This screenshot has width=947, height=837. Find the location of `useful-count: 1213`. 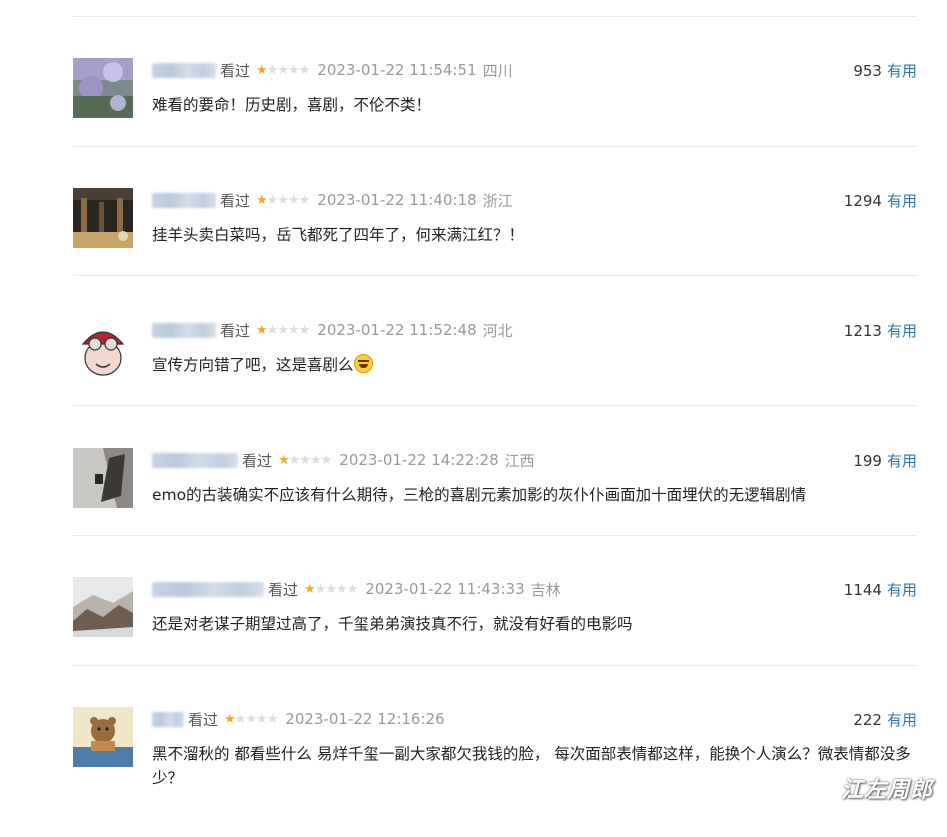

useful-count: 1213 is located at coordinates (862, 331).